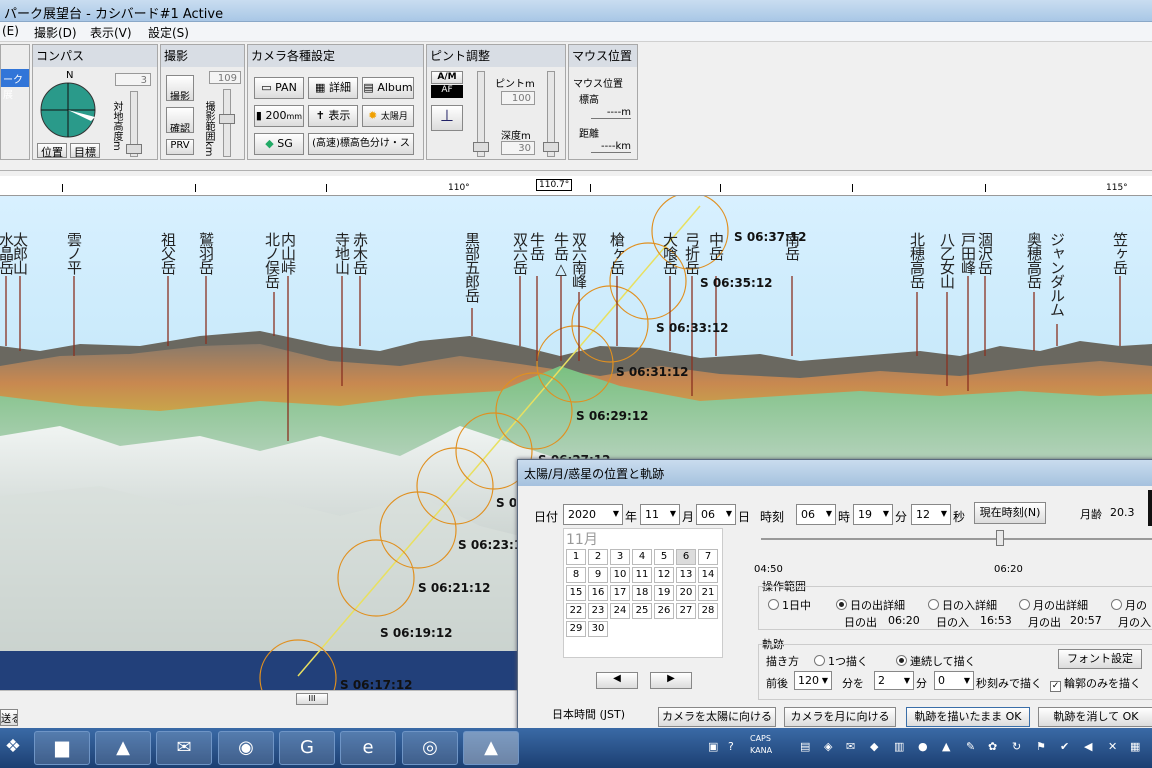 The width and height of the screenshot is (1152, 768). What do you see at coordinates (731, 746) in the screenshot?
I see `tray-help-icon: ?` at bounding box center [731, 746].